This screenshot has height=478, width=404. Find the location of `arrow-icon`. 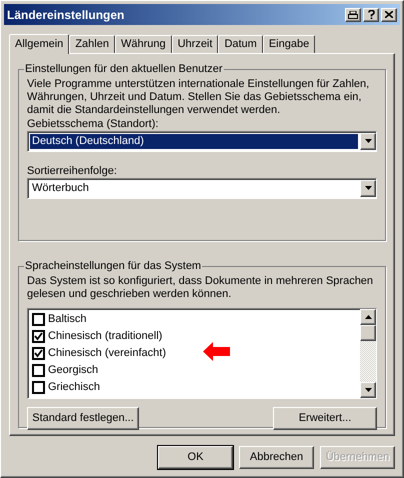

arrow-icon is located at coordinates (216, 351).